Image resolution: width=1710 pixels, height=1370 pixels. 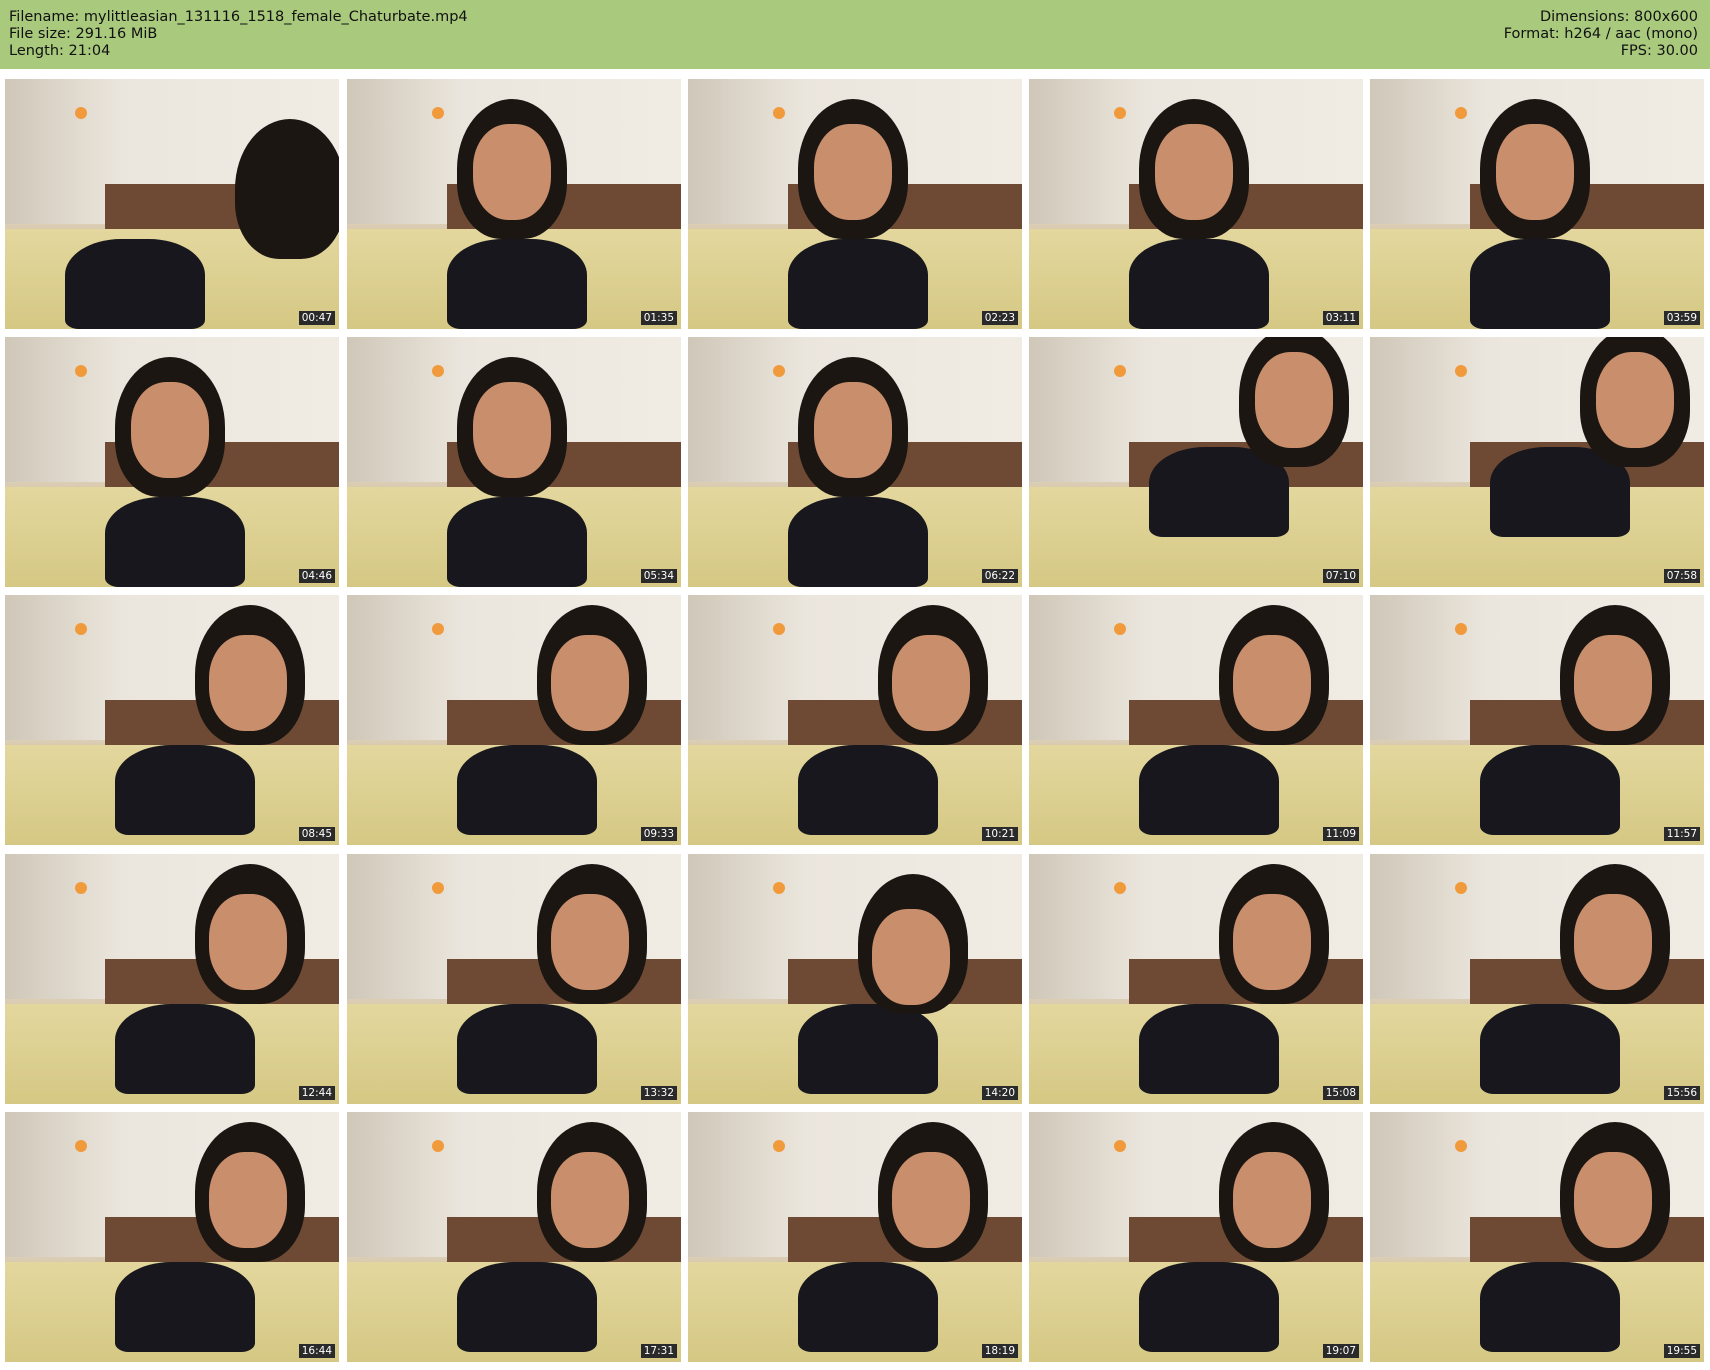 I want to click on video-thumbnail: 15:56, so click(x=1537, y=979).